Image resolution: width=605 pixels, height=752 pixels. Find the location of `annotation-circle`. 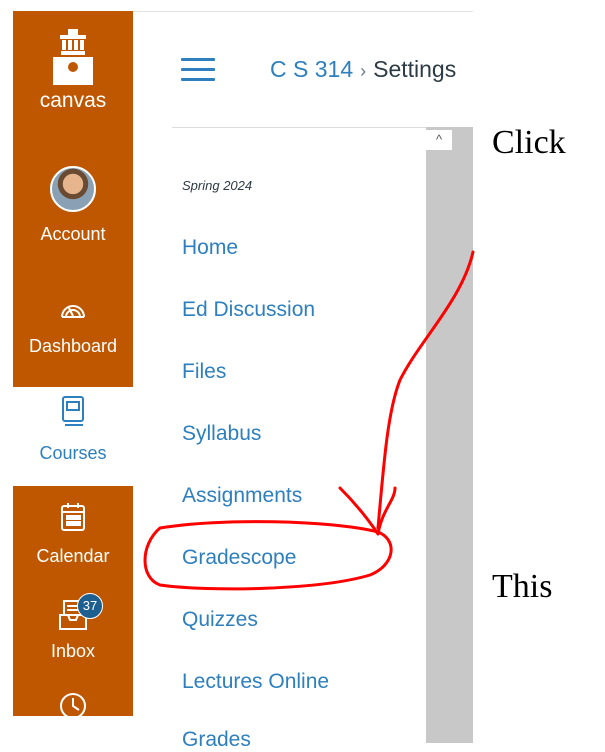

annotation-circle is located at coordinates (268, 555).